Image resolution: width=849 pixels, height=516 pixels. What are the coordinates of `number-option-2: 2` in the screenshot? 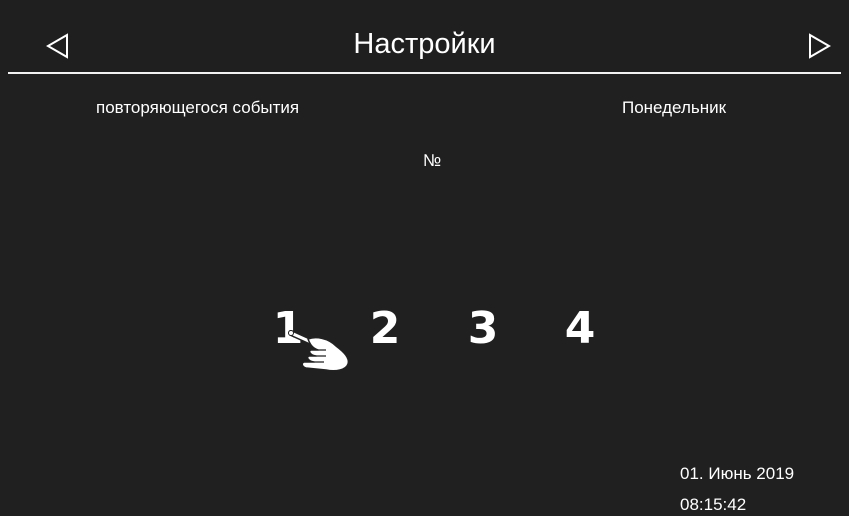 It's located at (385, 329).